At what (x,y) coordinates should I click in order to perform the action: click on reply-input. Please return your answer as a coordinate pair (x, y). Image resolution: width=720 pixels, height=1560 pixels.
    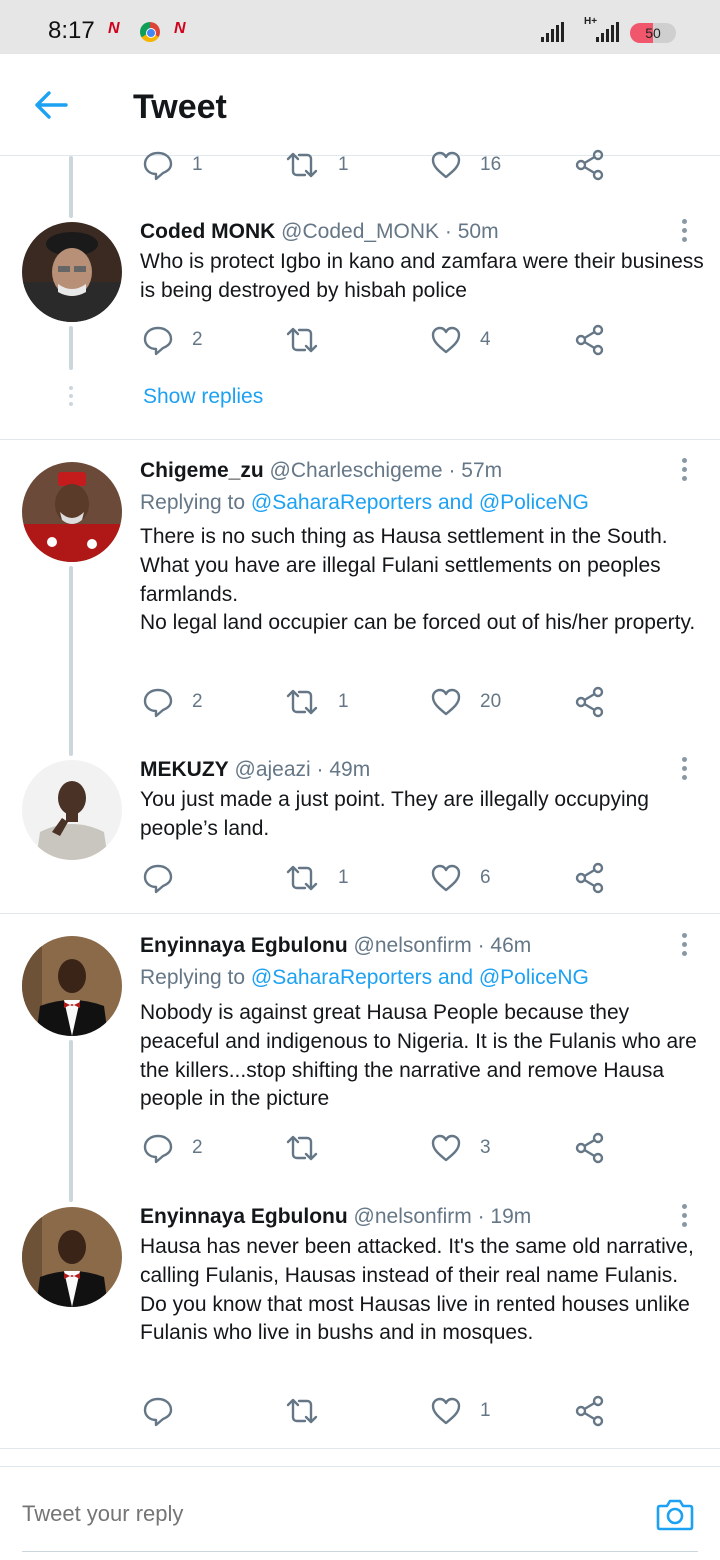
    Looking at the image, I should click on (322, 1514).